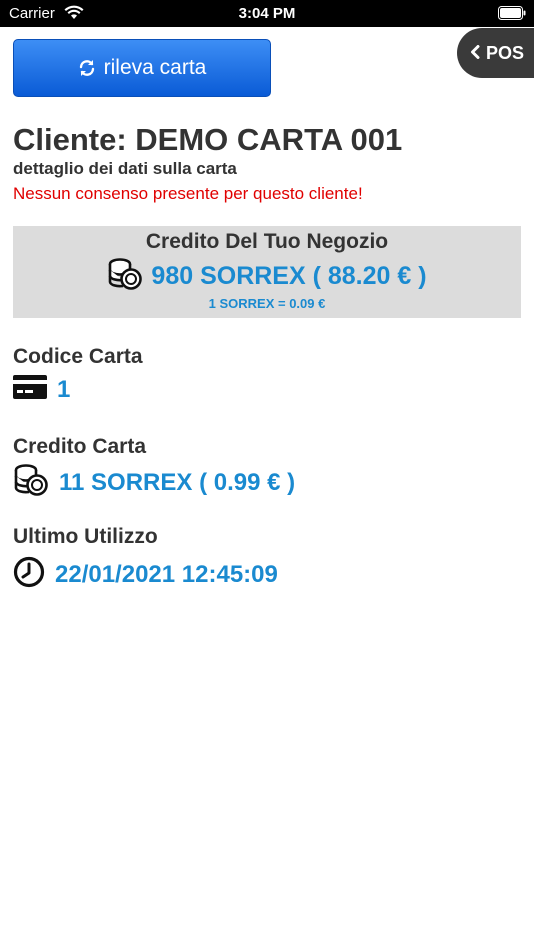  Describe the element at coordinates (289, 276) in the screenshot. I see `store-credit-value: 980 SORREX ( 88.20 € )` at that location.